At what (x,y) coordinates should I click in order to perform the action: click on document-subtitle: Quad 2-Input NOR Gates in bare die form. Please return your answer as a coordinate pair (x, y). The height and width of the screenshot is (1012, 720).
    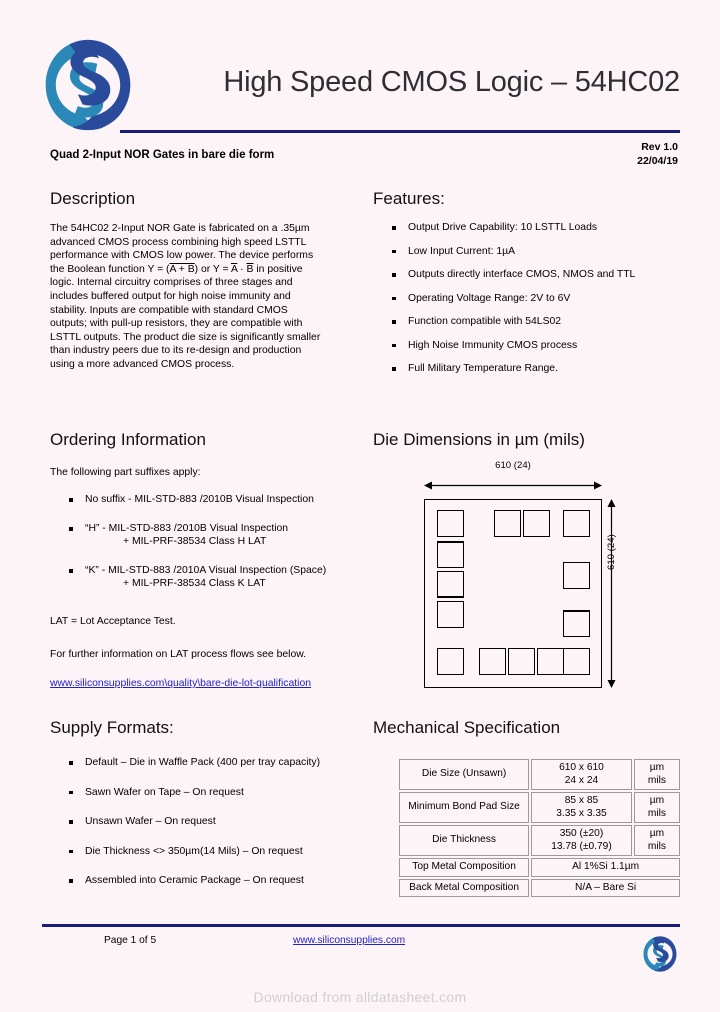
    Looking at the image, I should click on (162, 155).